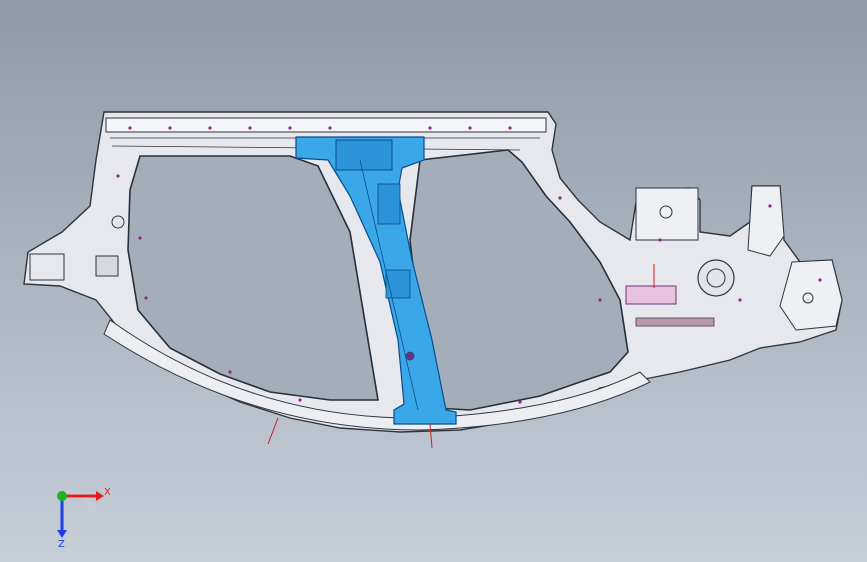 The height and width of the screenshot is (562, 867). What do you see at coordinates (326, 125) in the screenshot?
I see `roof-rail` at bounding box center [326, 125].